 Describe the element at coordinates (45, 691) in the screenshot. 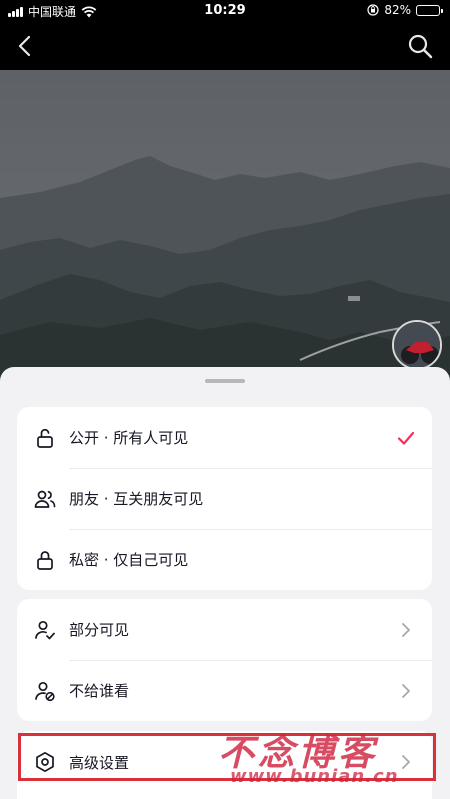

I see `user-block-icon` at that location.